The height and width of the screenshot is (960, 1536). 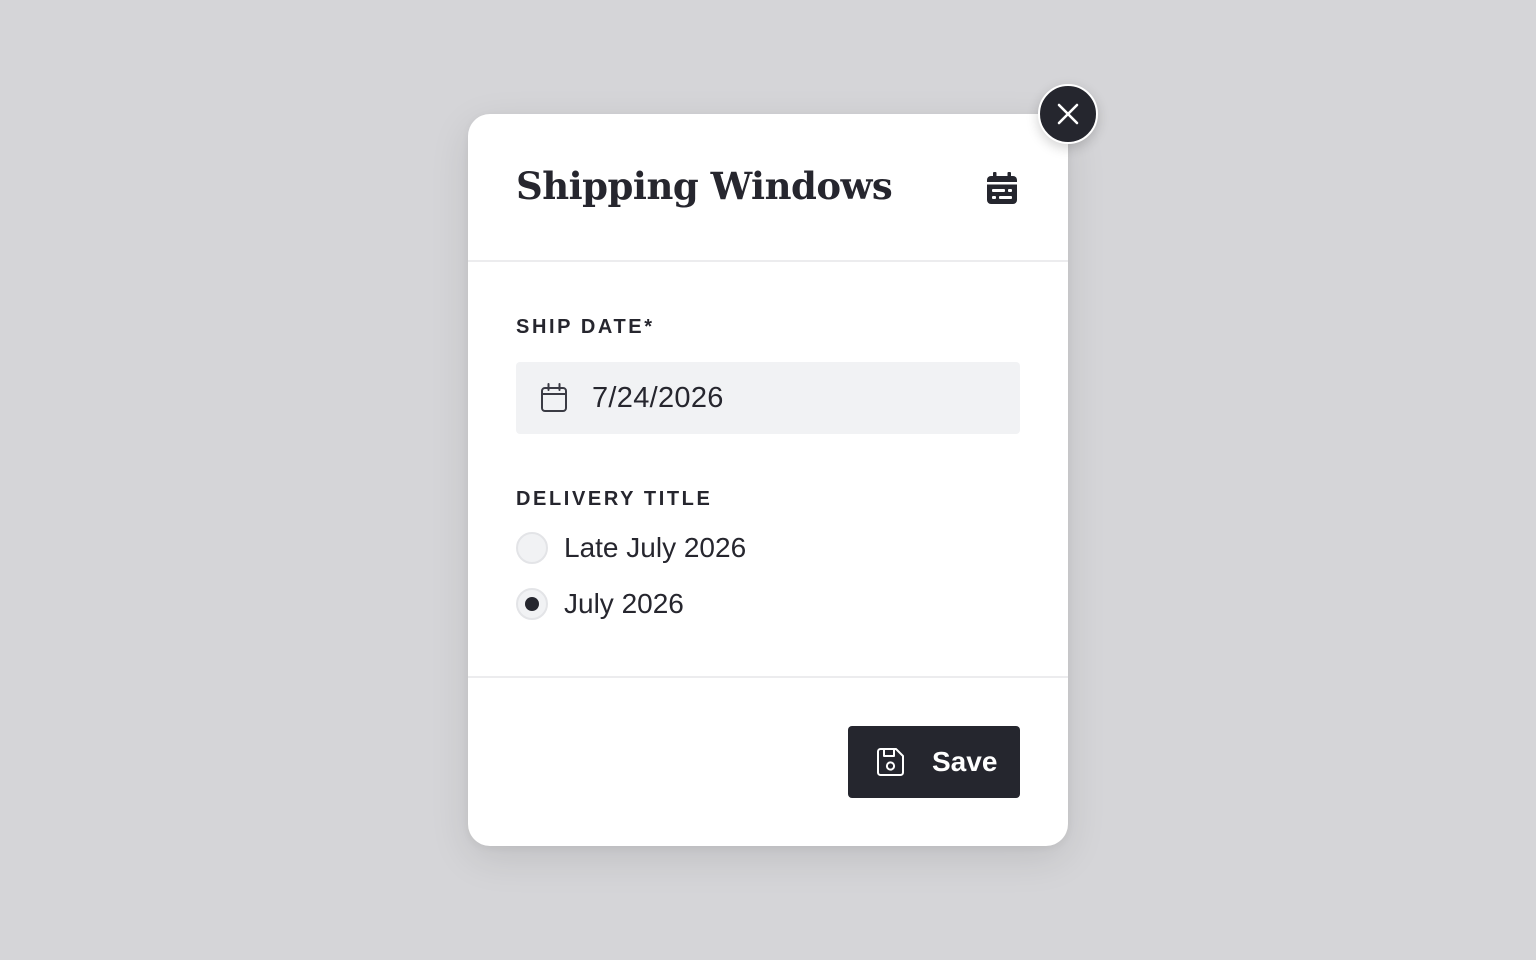 I want to click on floppy-disk-icon, so click(x=890, y=762).